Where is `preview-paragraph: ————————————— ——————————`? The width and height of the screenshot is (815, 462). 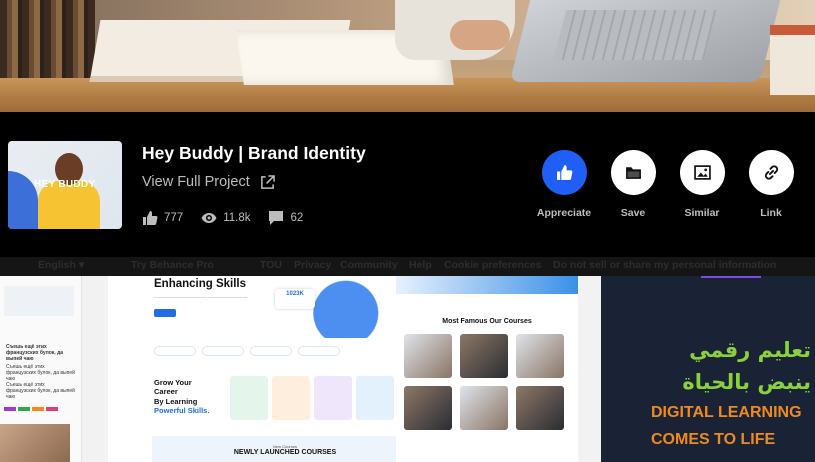 preview-paragraph: ————————————— —————————— is located at coordinates (201, 296).